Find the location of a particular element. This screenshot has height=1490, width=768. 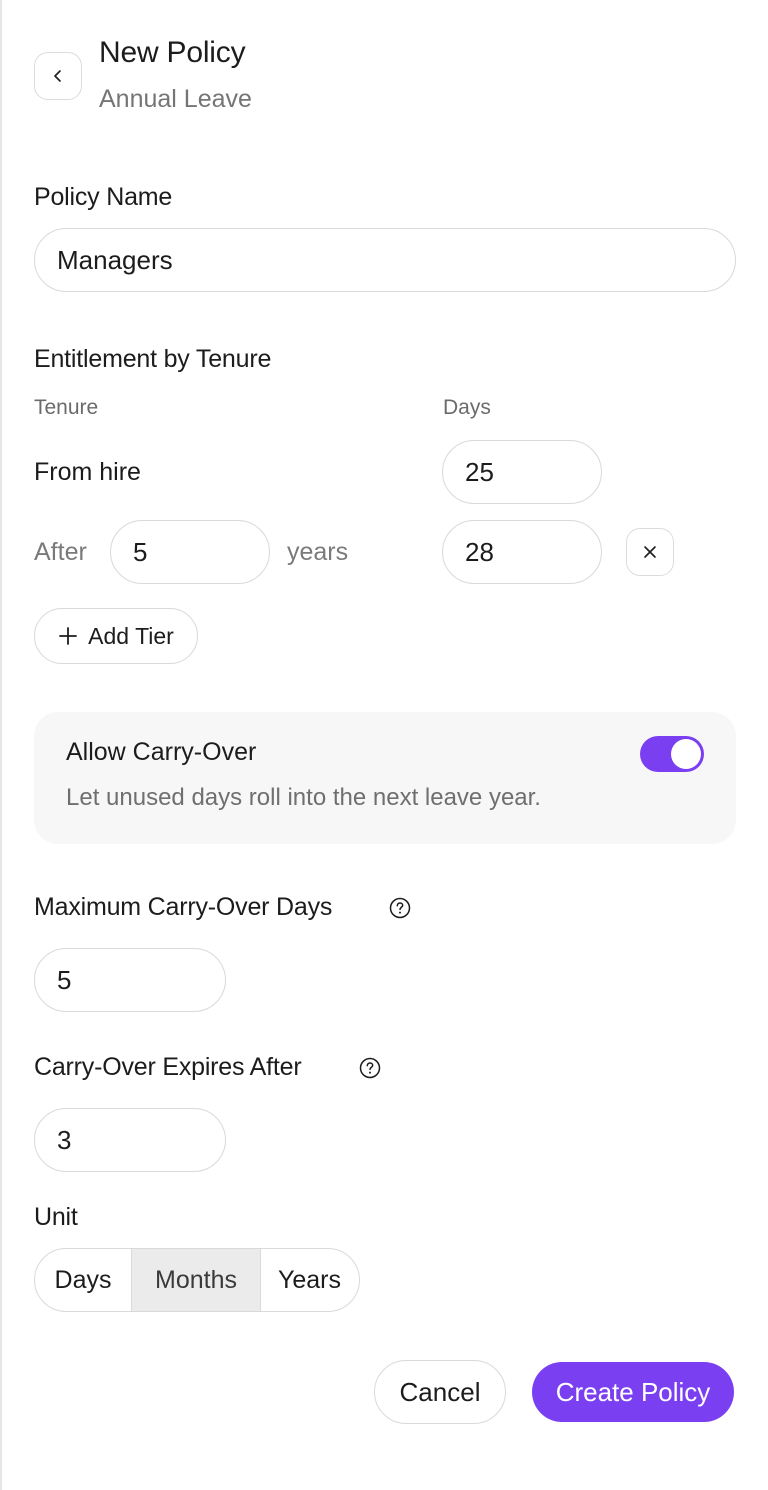

add-tier-button: Add Tier is located at coordinates (116, 636).